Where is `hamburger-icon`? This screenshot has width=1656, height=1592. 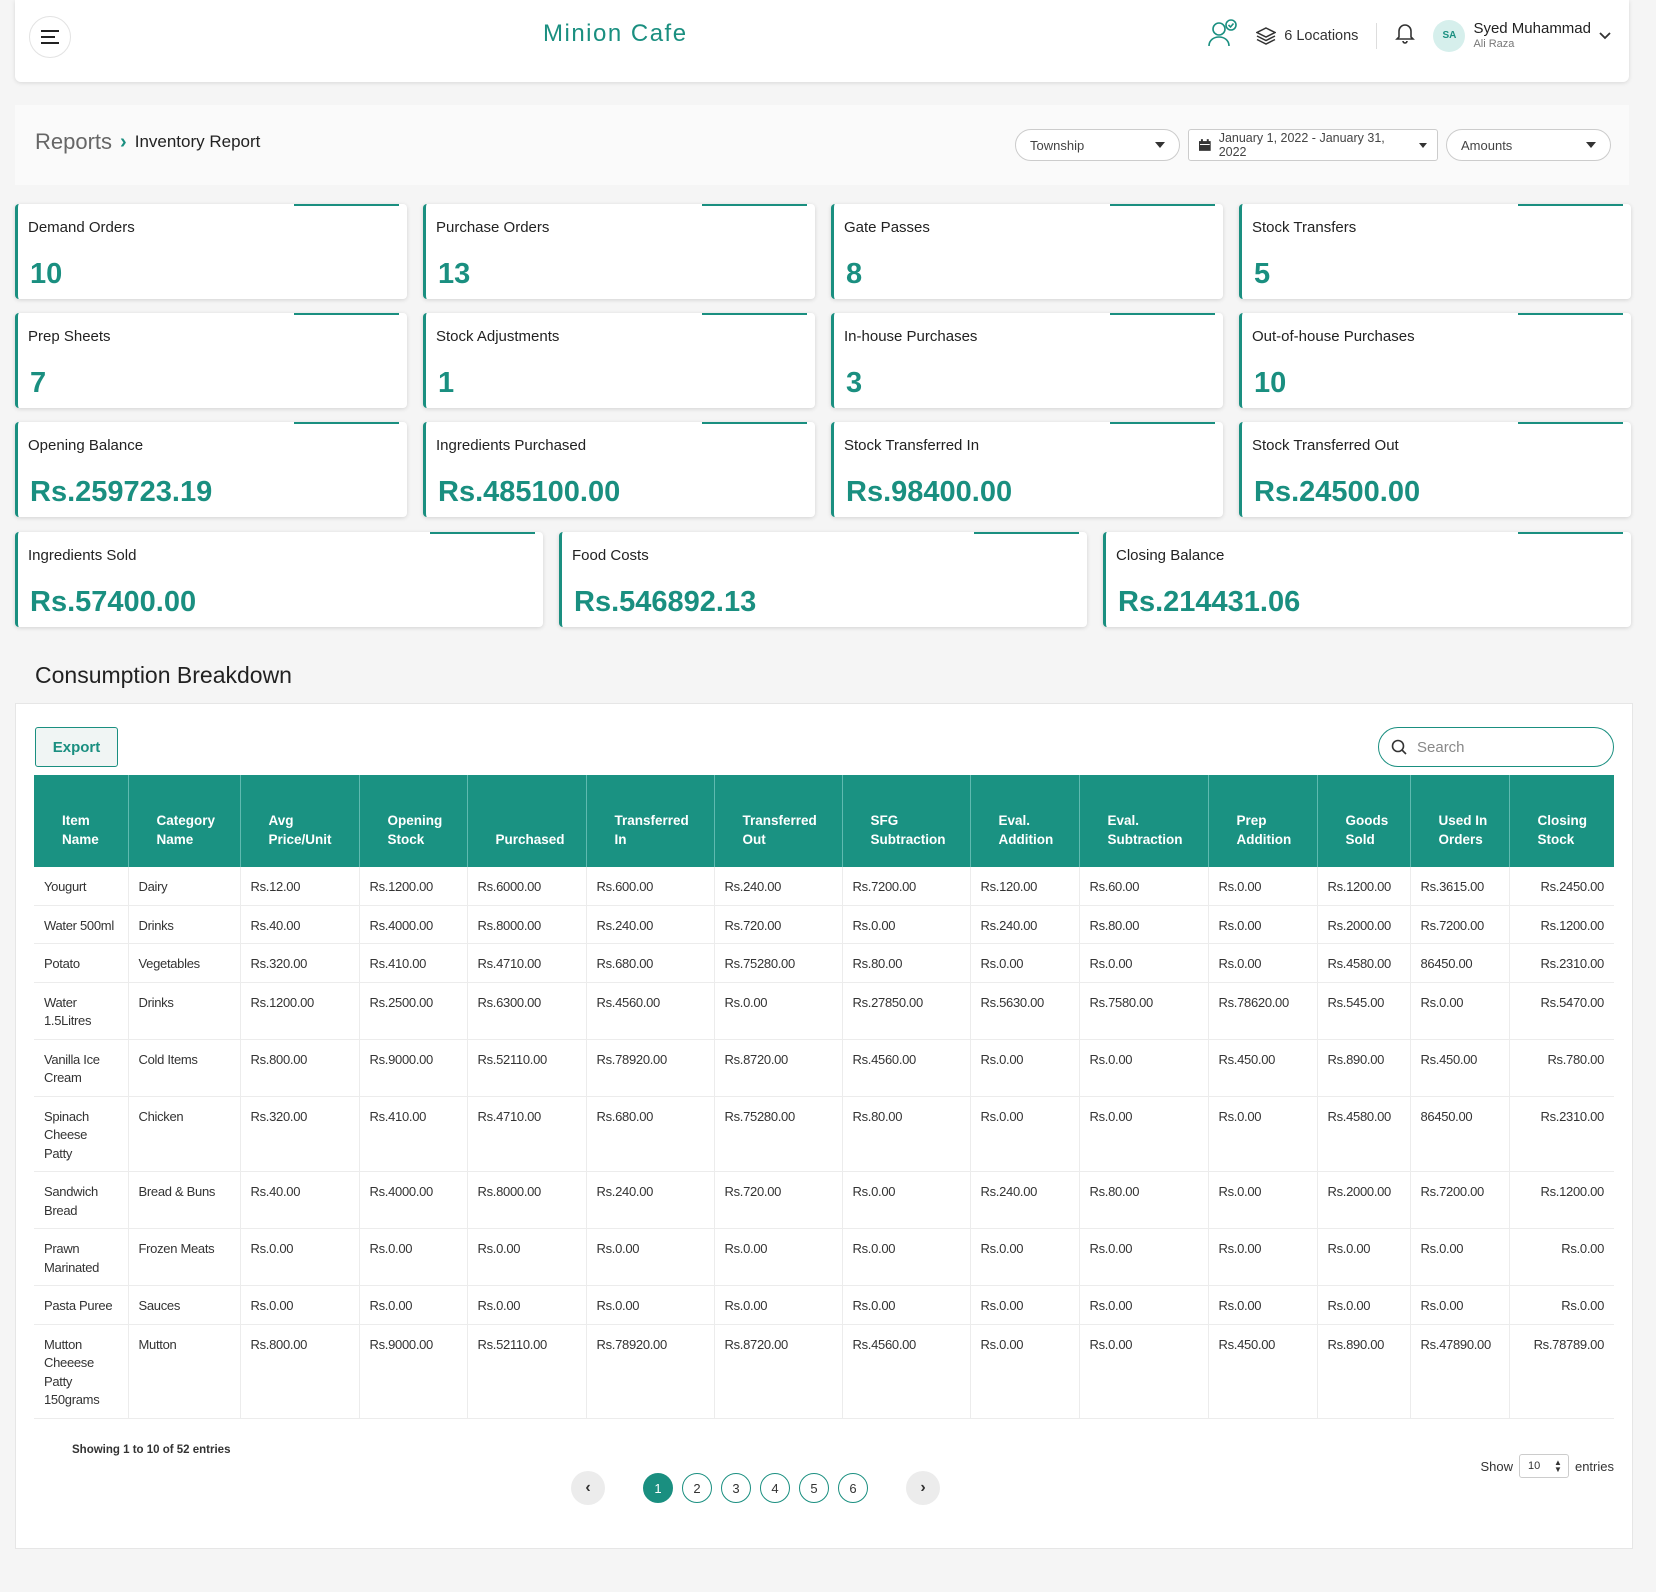
hamburger-icon is located at coordinates (50, 37).